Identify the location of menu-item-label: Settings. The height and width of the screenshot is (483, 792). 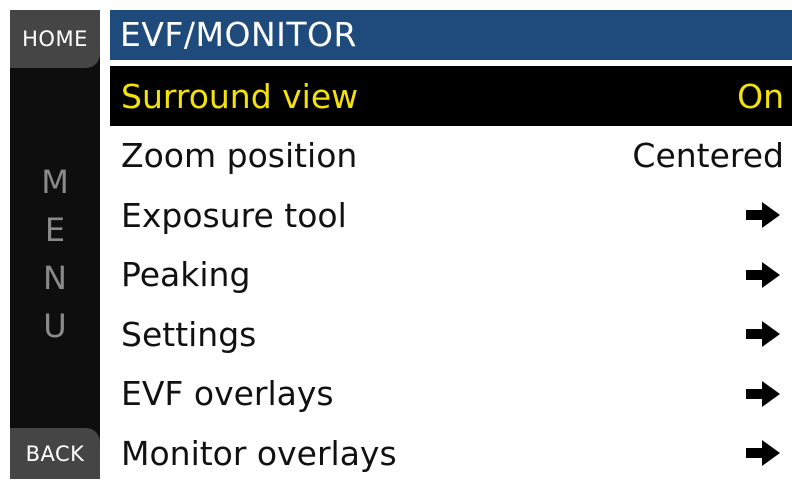
(188, 334).